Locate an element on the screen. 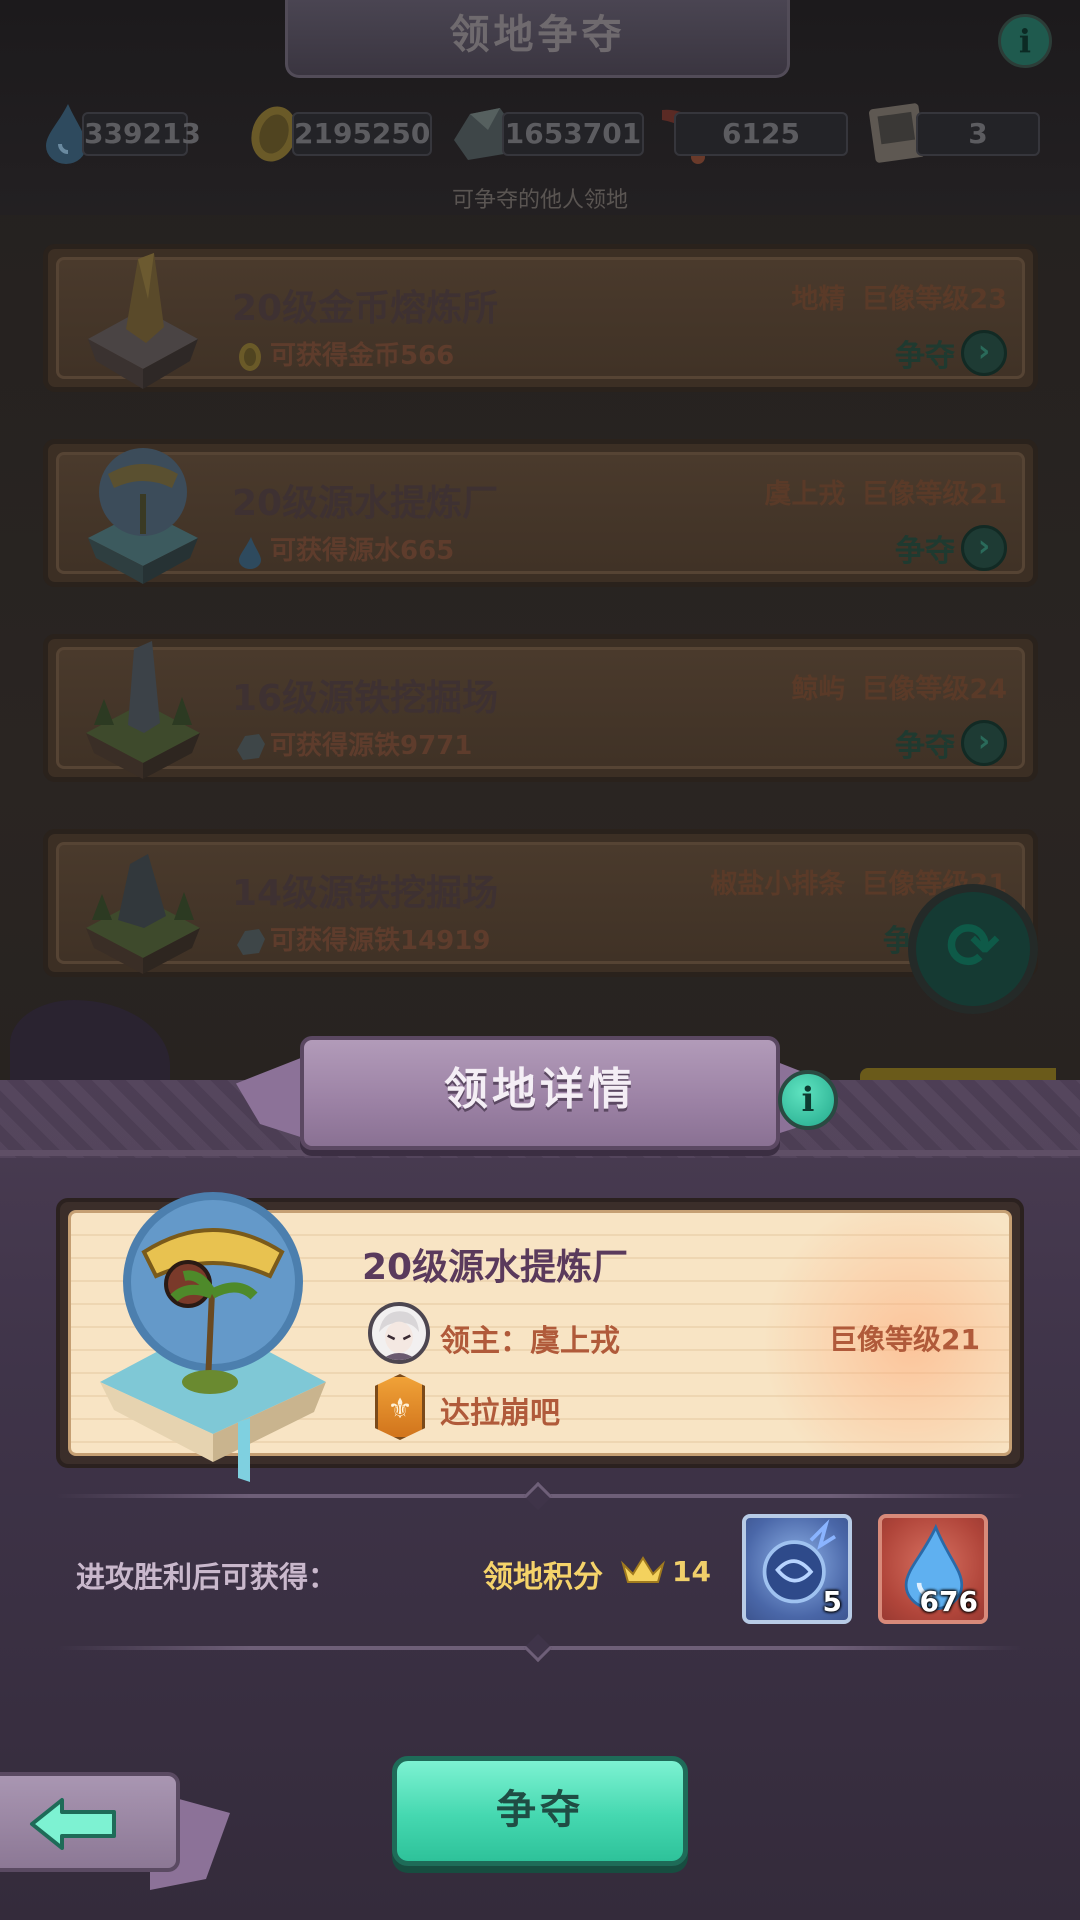 This screenshot has width=1080, height=1920. reward-item: 5 is located at coordinates (797, 1569).